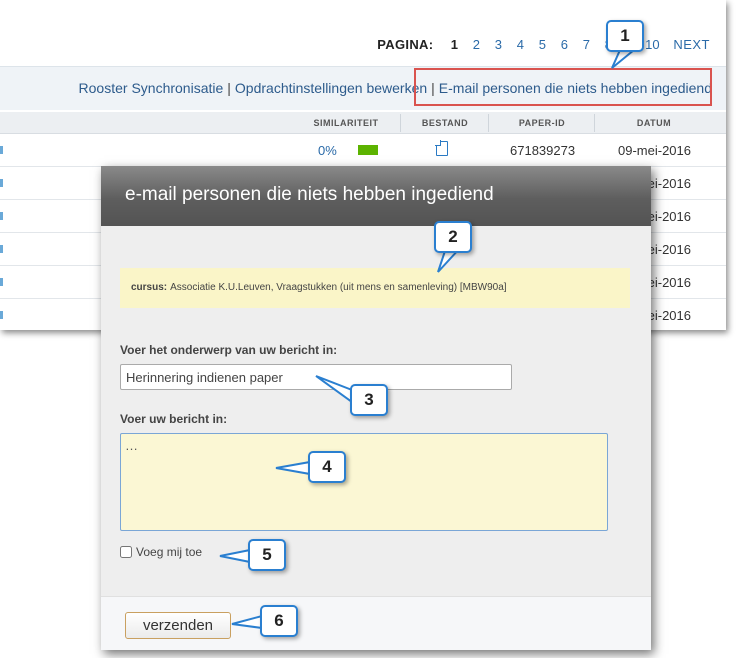 The width and height of the screenshot is (741, 658). I want to click on callout-1: 1, so click(625, 36).